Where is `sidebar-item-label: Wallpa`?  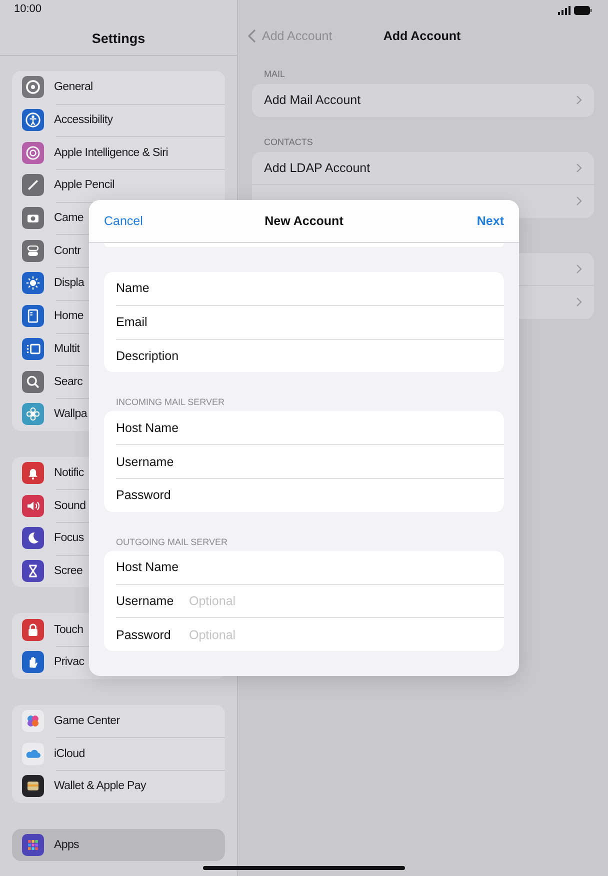 sidebar-item-label: Wallpa is located at coordinates (70, 414).